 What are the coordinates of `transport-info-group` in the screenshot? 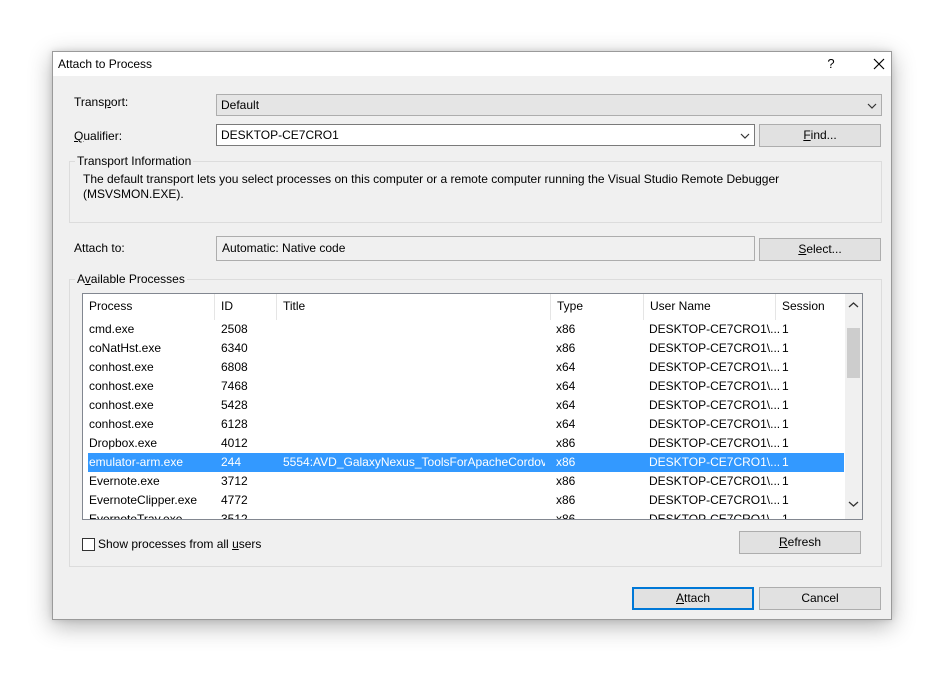 It's located at (475, 192).